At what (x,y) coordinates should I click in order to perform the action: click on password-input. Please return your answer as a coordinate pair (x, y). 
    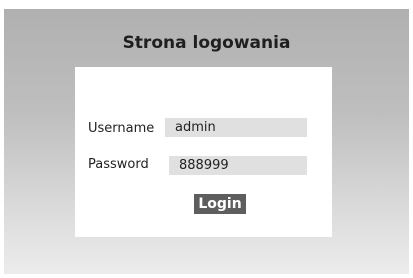
    Looking at the image, I should click on (238, 165).